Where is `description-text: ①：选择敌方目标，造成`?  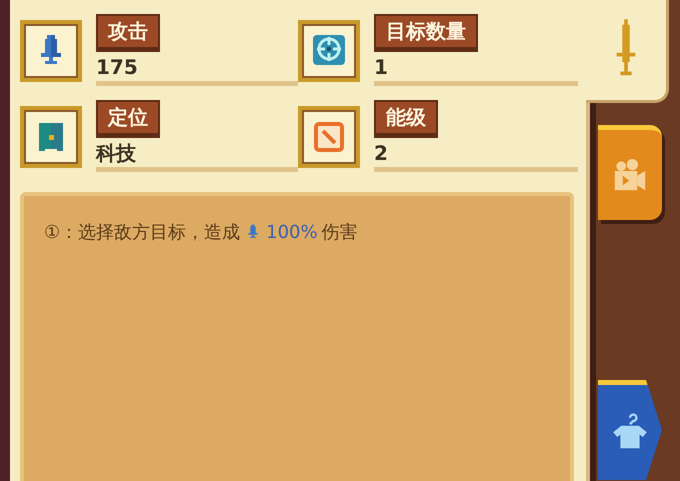
description-text: ①：选择敌方目标，造成 is located at coordinates (142, 232).